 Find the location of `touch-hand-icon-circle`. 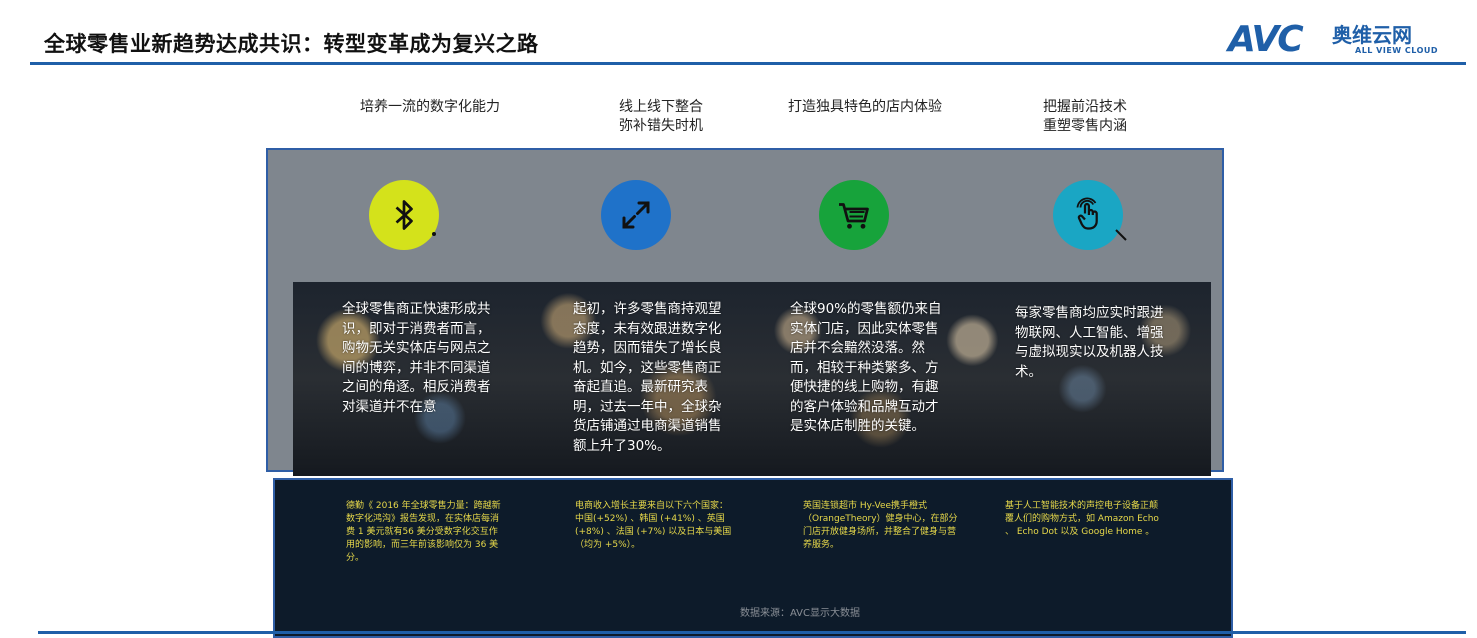

touch-hand-icon-circle is located at coordinates (1088, 215).